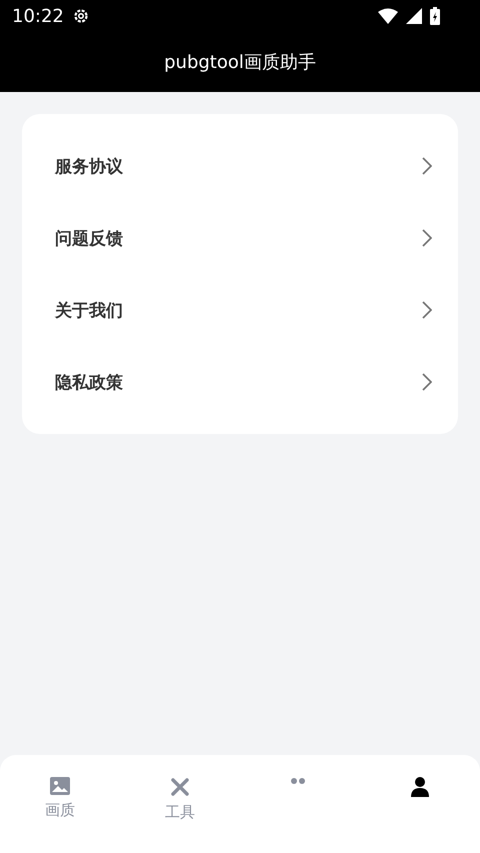 The height and width of the screenshot is (853, 480). I want to click on status-time: 10:22, so click(38, 16).